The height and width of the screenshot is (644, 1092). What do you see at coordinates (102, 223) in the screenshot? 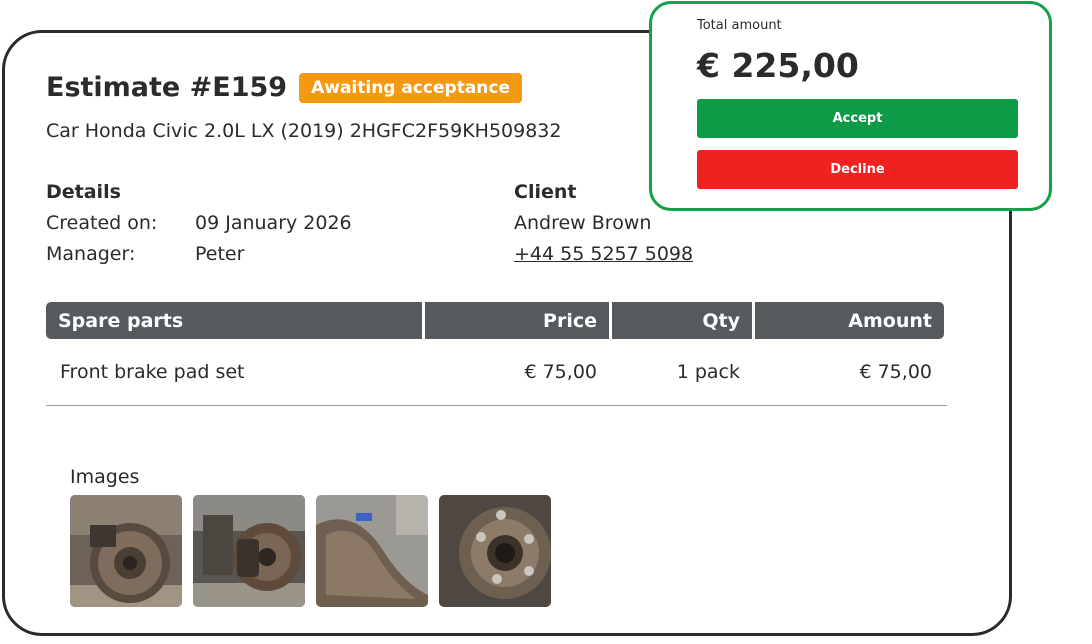
I see `created-label: Created on:` at bounding box center [102, 223].